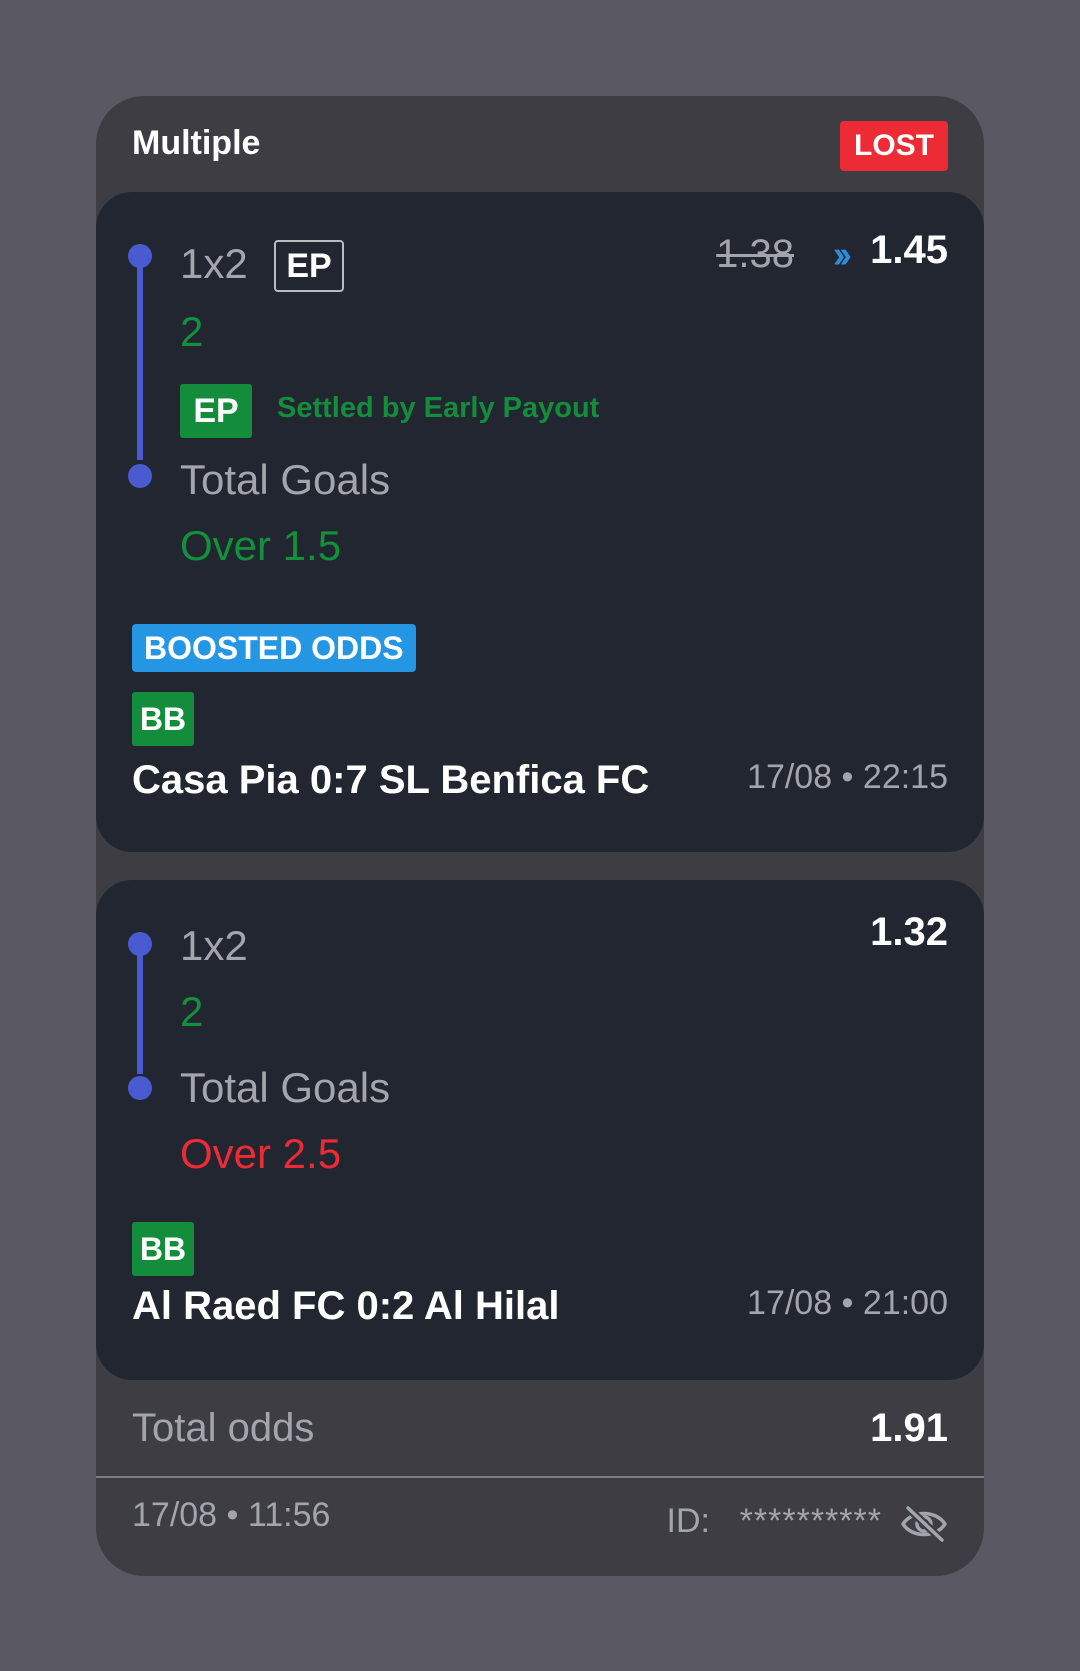  I want to click on divider, so click(540, 1477).